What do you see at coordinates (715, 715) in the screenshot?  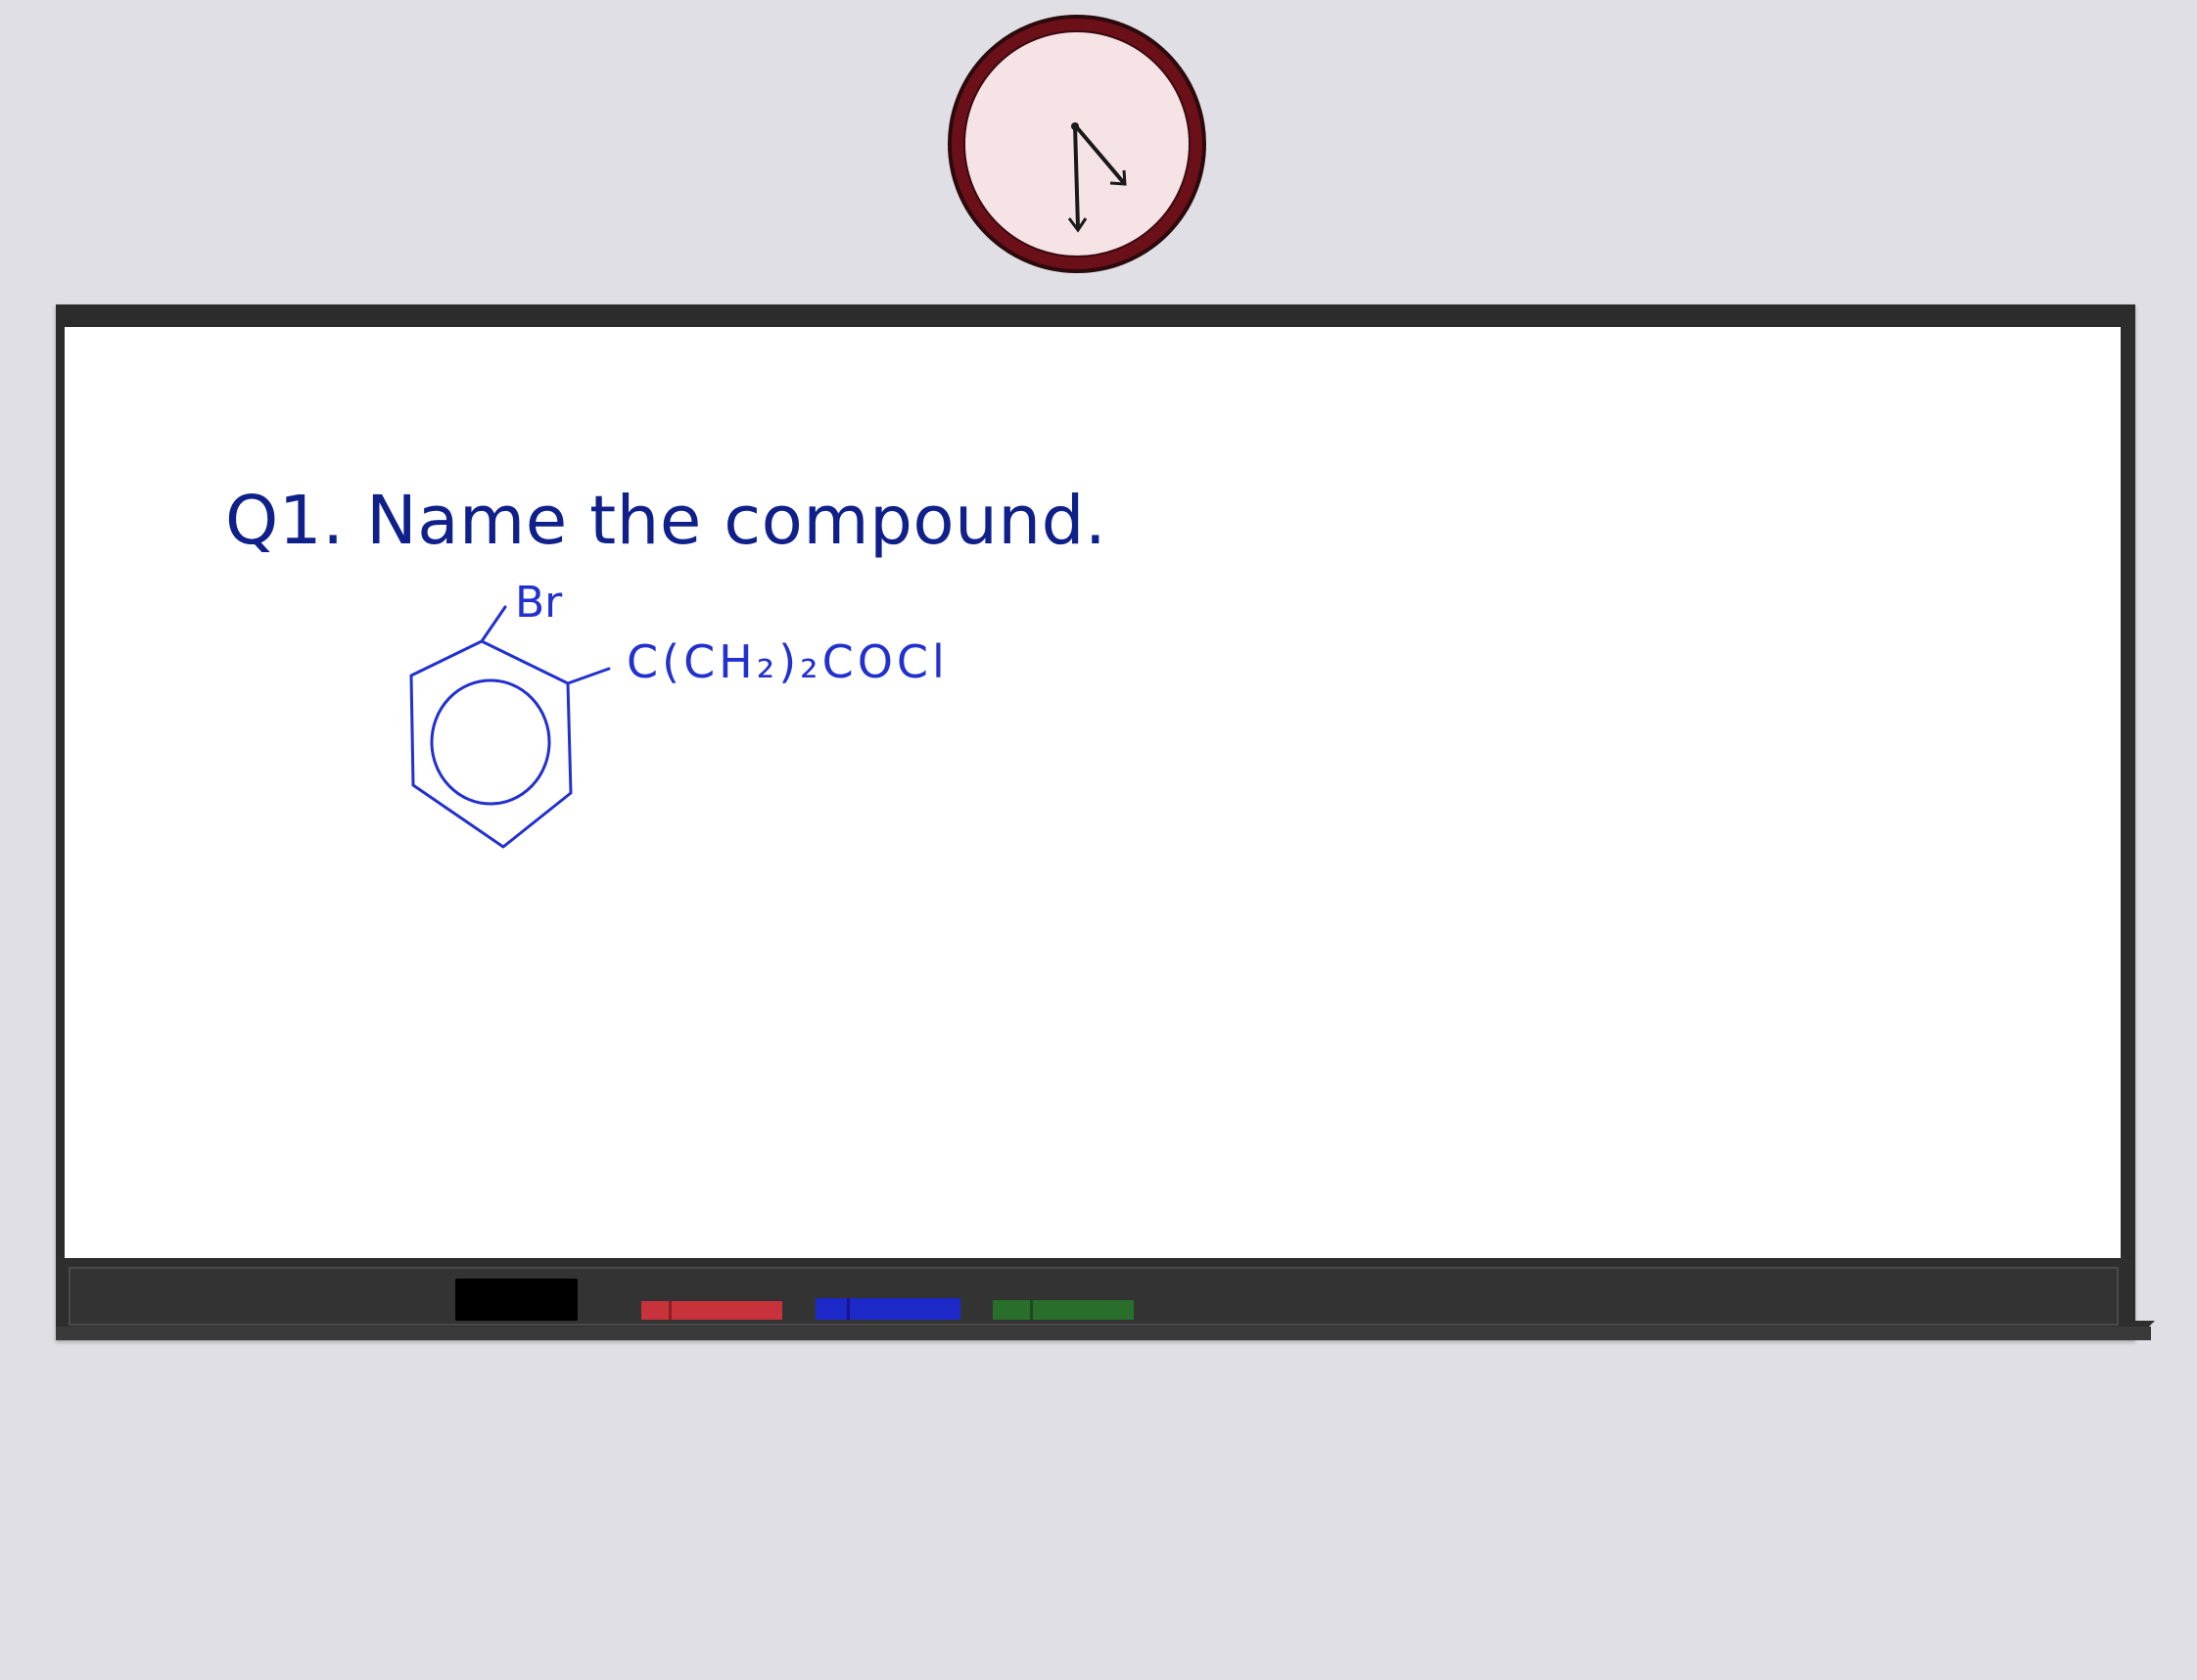 I see `compound-drawing: Br C(CH₂)₂COCl` at bounding box center [715, 715].